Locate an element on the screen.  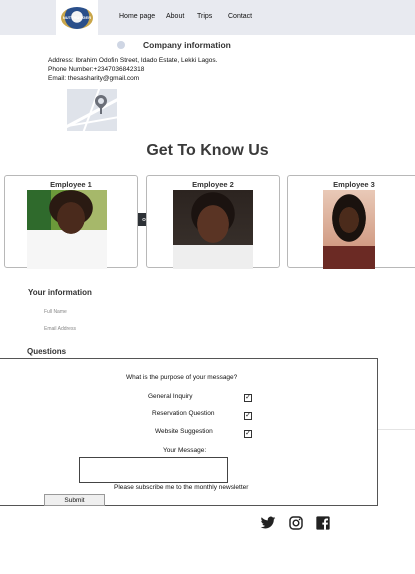
company-info-title: Company information is located at coordinates (187, 45).